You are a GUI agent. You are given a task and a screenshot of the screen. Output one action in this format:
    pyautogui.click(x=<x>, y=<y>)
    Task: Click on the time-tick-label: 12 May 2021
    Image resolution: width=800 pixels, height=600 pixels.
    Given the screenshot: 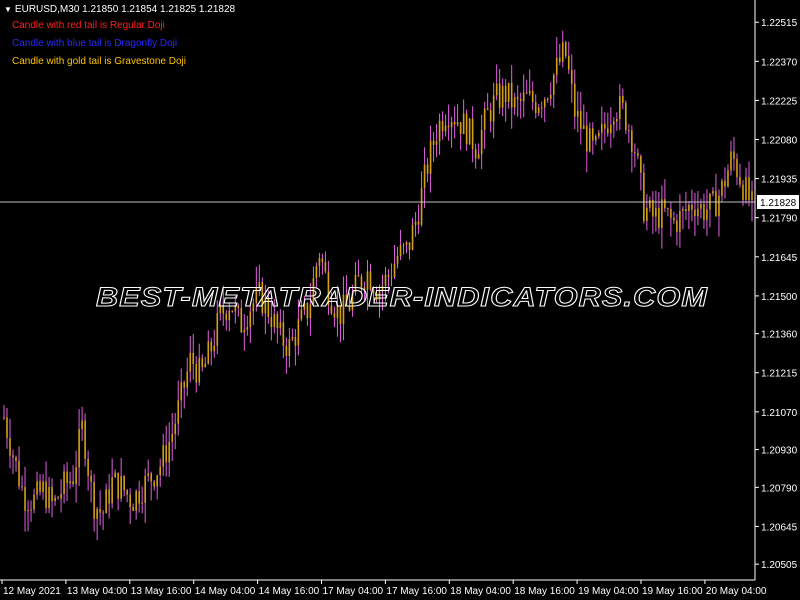 What is the action you would take?
    pyautogui.click(x=32, y=591)
    